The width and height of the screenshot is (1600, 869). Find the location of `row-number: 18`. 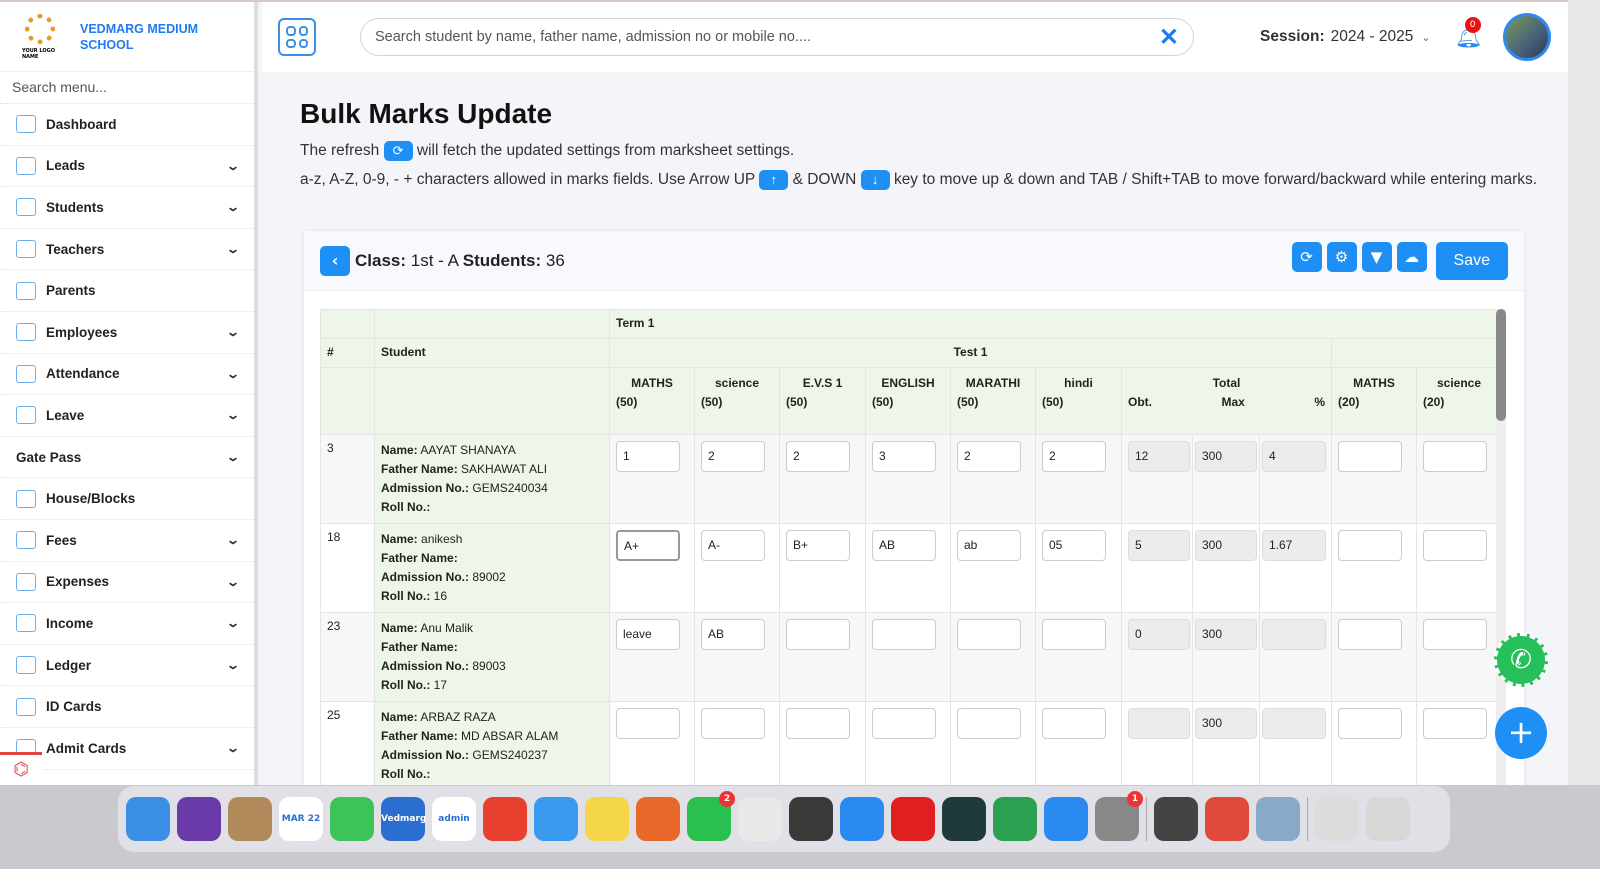

row-number: 18 is located at coordinates (347, 568).